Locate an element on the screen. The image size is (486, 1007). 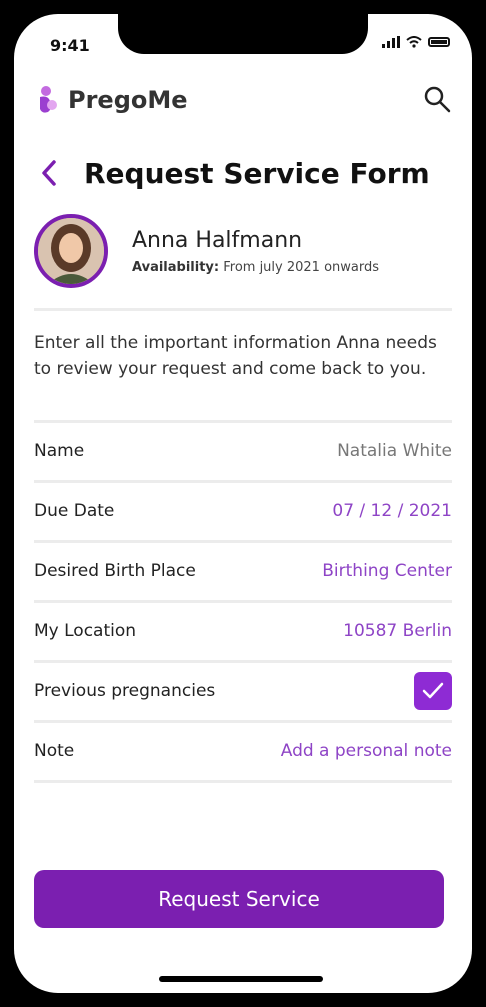
back-icon is located at coordinates (49, 173).